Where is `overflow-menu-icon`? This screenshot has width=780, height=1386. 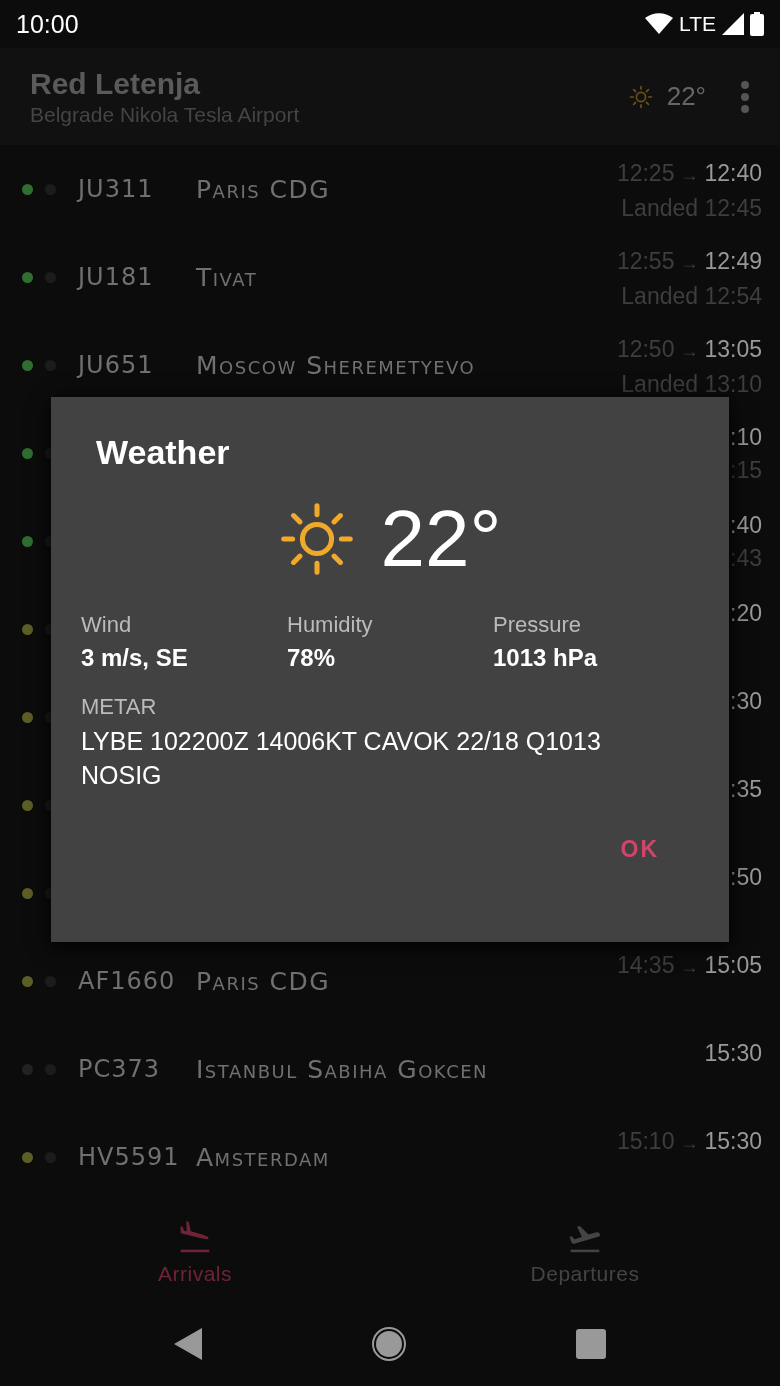
overflow-menu-icon is located at coordinates (745, 96).